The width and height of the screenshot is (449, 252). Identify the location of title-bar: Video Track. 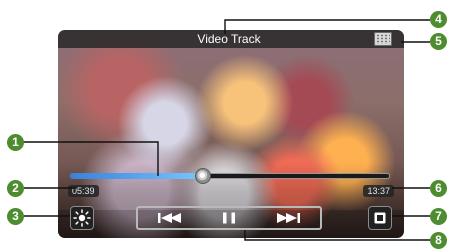
(231, 39).